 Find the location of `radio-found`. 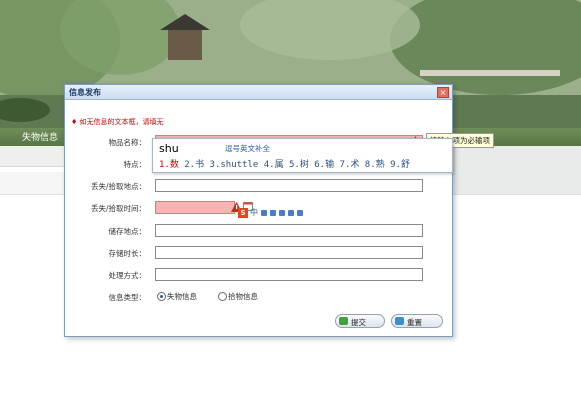

radio-found is located at coordinates (222, 296).